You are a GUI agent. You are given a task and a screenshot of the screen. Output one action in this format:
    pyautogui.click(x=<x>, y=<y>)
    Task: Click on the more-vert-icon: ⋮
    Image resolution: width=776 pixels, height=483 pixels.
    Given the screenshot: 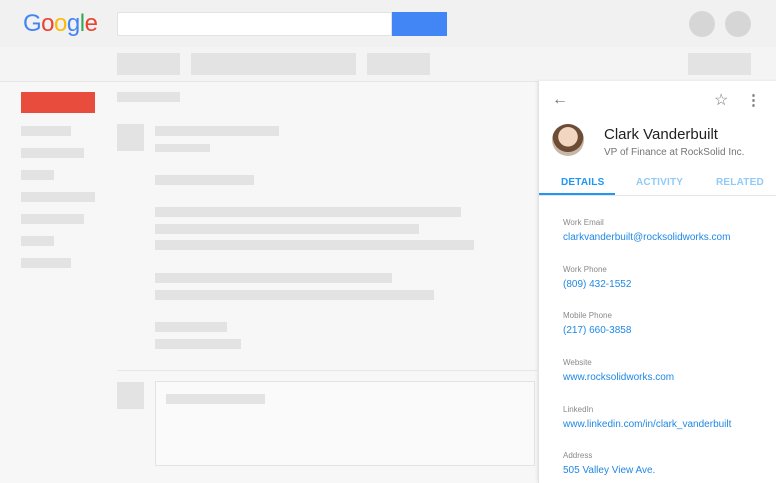 What is the action you would take?
    pyautogui.click(x=753, y=100)
    